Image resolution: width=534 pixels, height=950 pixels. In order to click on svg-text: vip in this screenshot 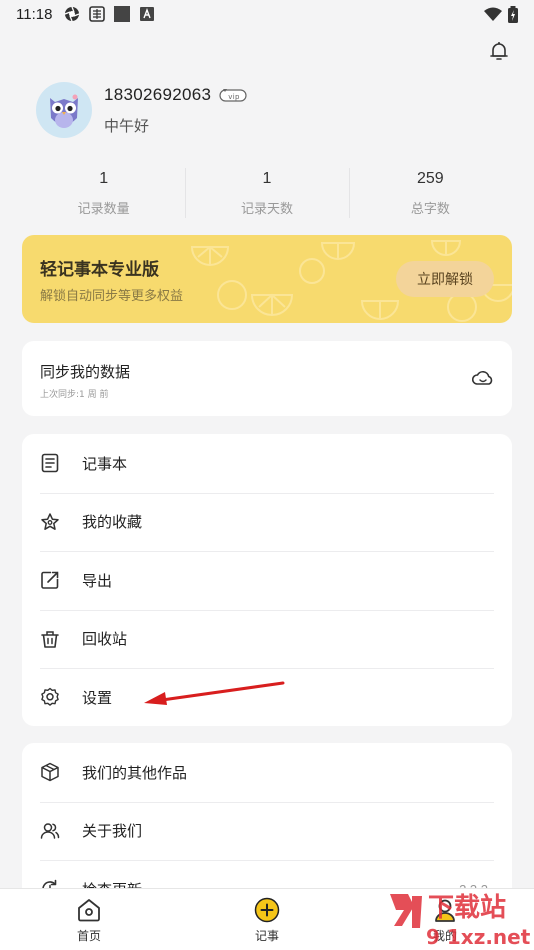, I will do `click(235, 97)`.